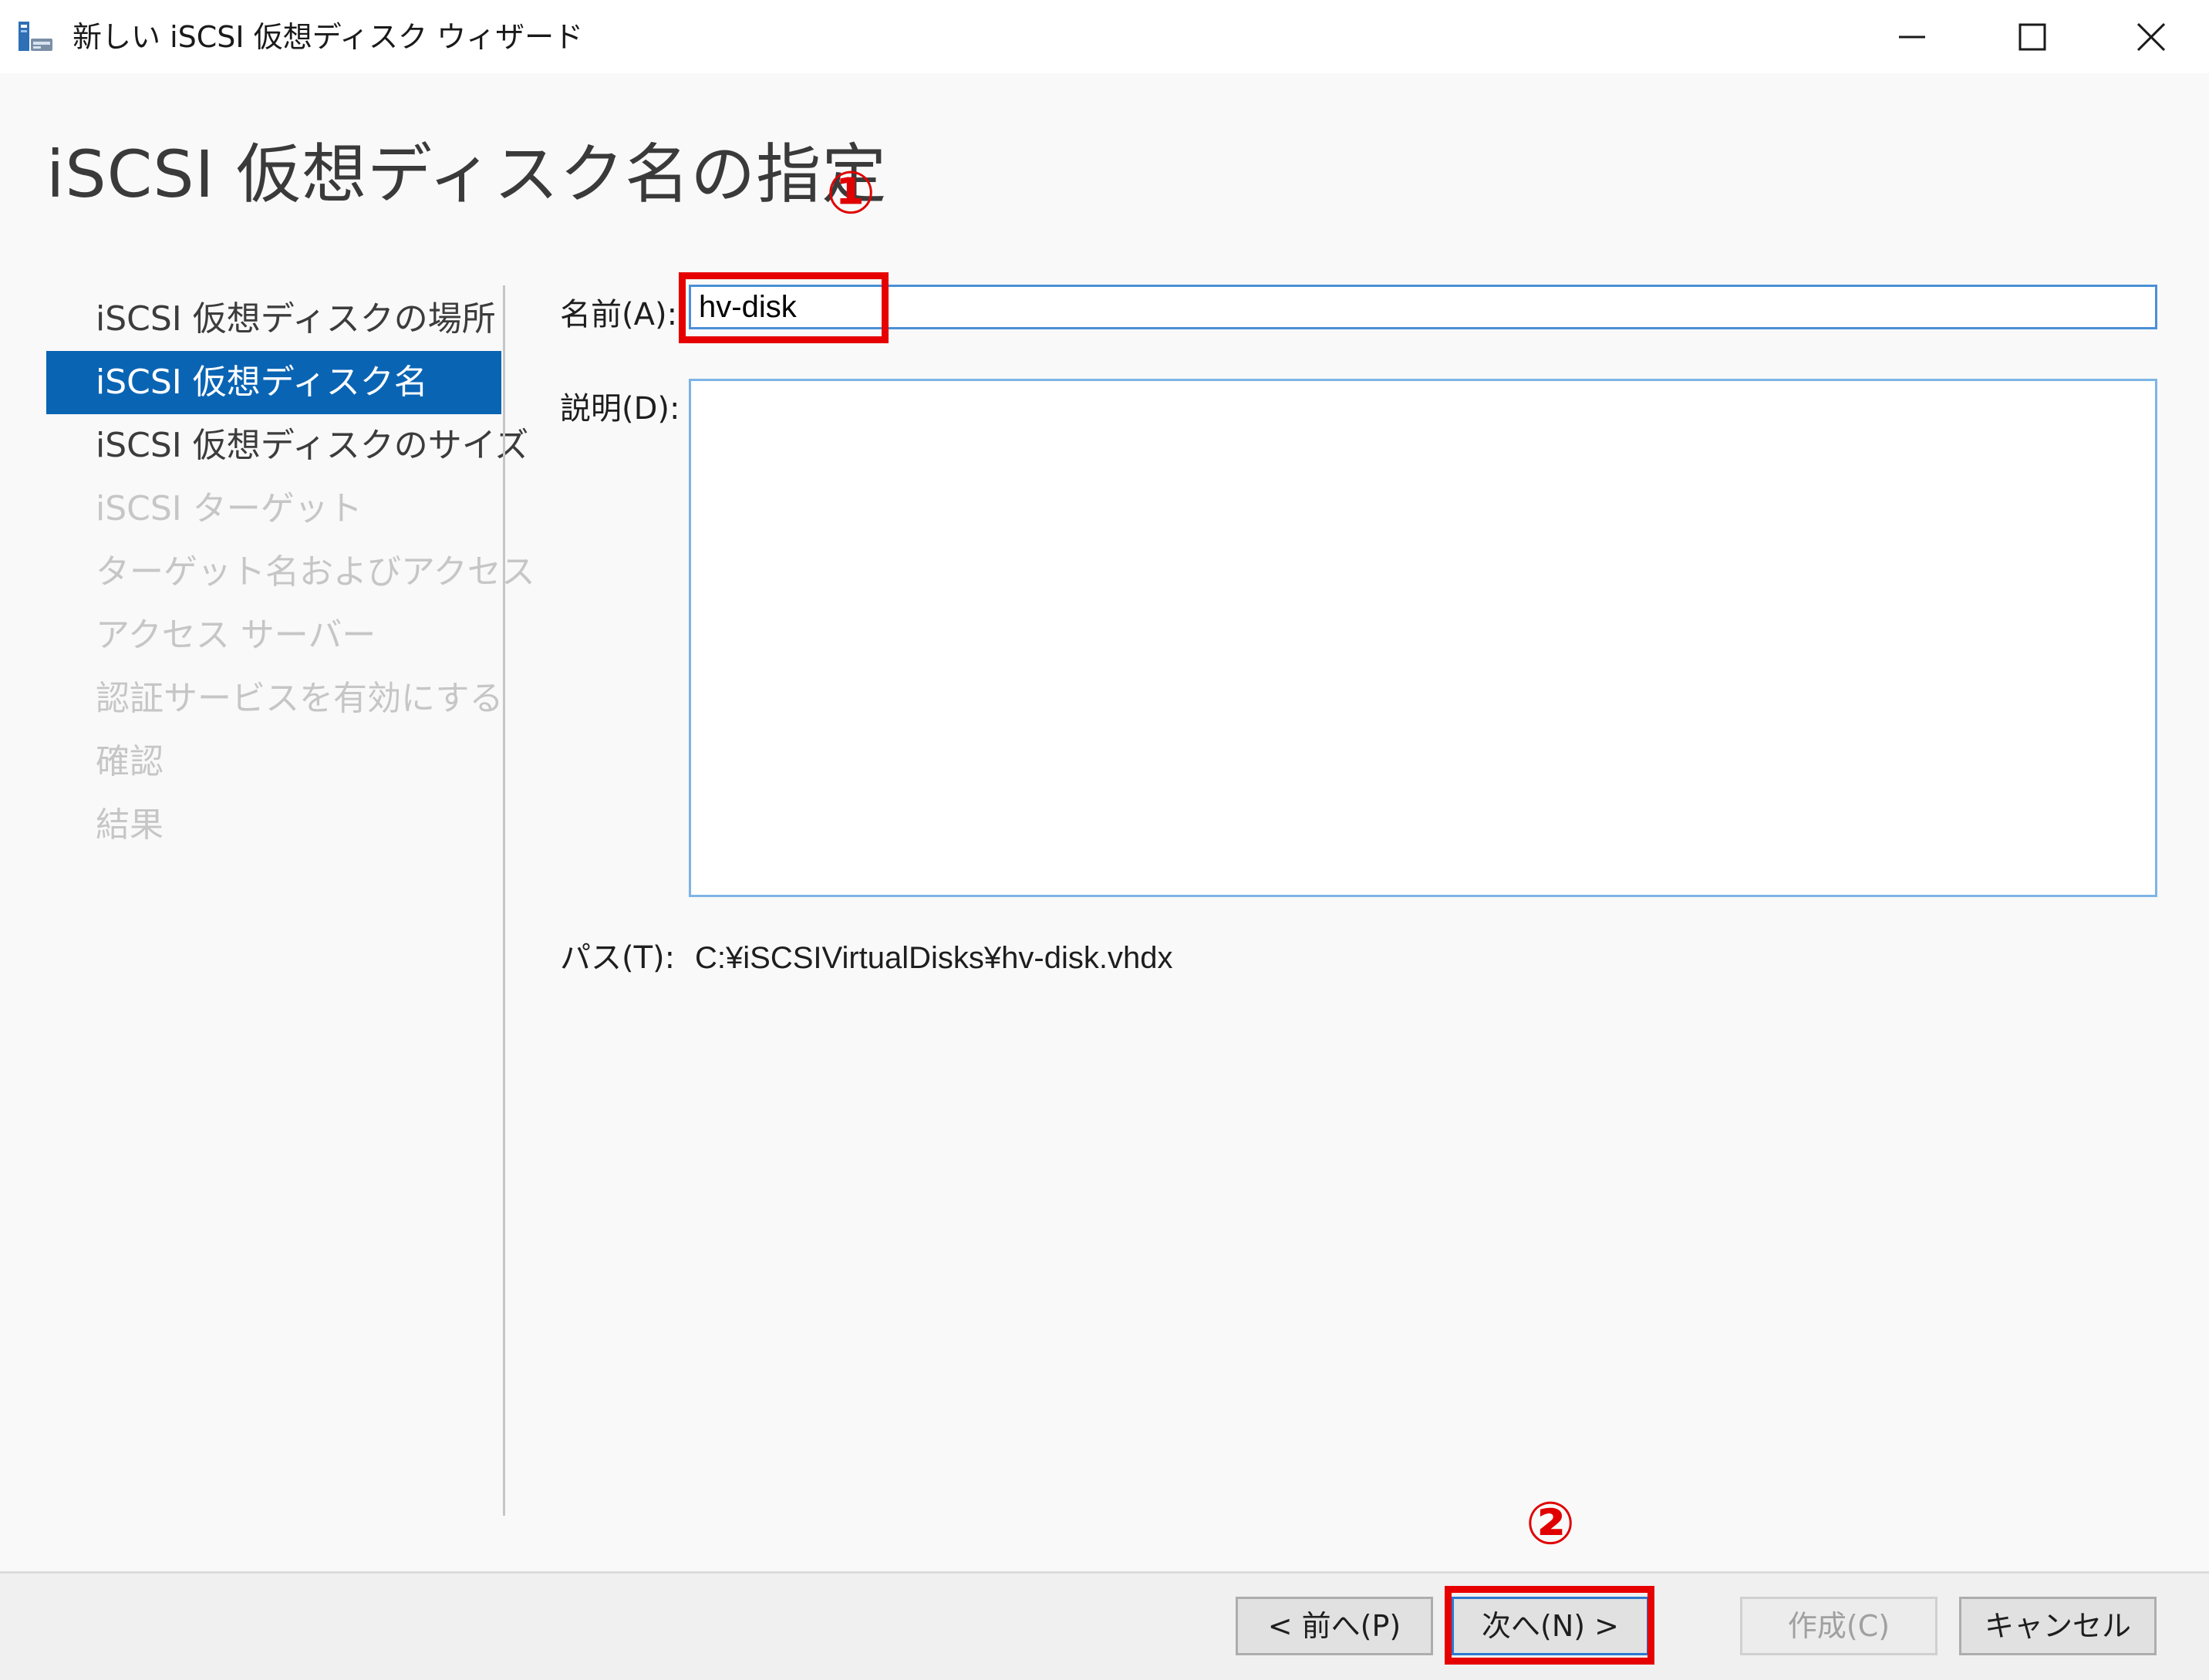  I want to click on description-label: 説明(D):, so click(620, 409).